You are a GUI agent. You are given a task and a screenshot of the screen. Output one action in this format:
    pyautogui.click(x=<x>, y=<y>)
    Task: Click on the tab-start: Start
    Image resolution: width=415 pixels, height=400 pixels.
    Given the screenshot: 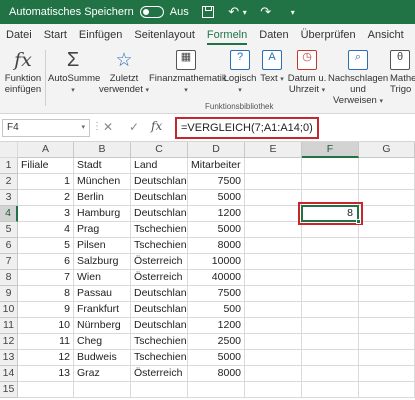 What is the action you would take?
    pyautogui.click(x=55, y=37)
    